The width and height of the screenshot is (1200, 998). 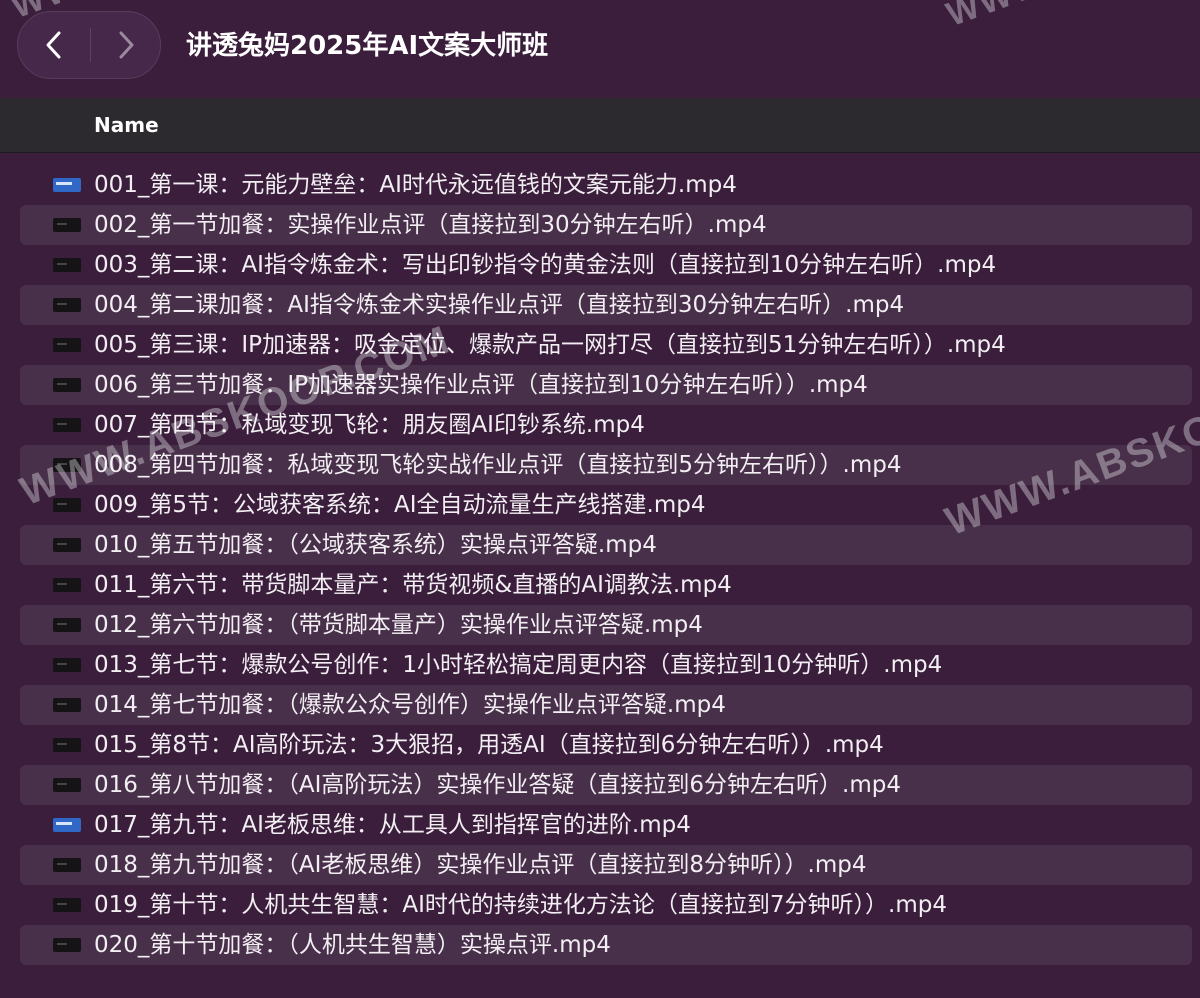 I want to click on file-row: 004_第二课加餐：AI指令炼金术实操作业点评（直接拉到30分钟左右听）.mp4, so click(x=606, y=305).